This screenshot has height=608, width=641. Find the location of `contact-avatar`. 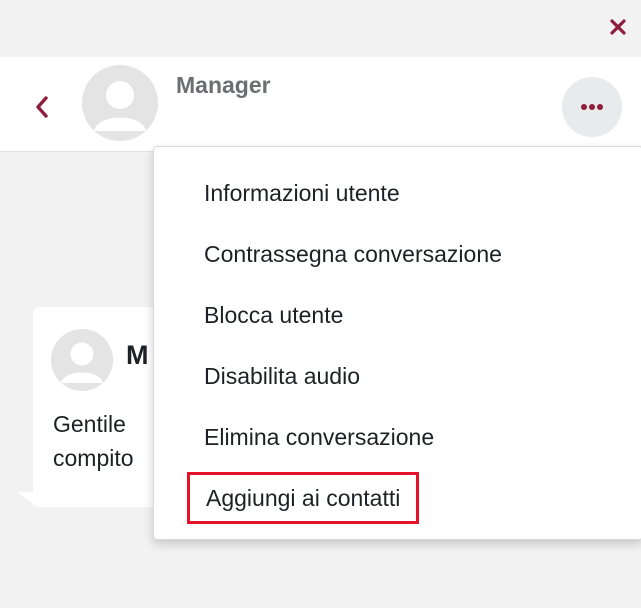

contact-avatar is located at coordinates (120, 103).